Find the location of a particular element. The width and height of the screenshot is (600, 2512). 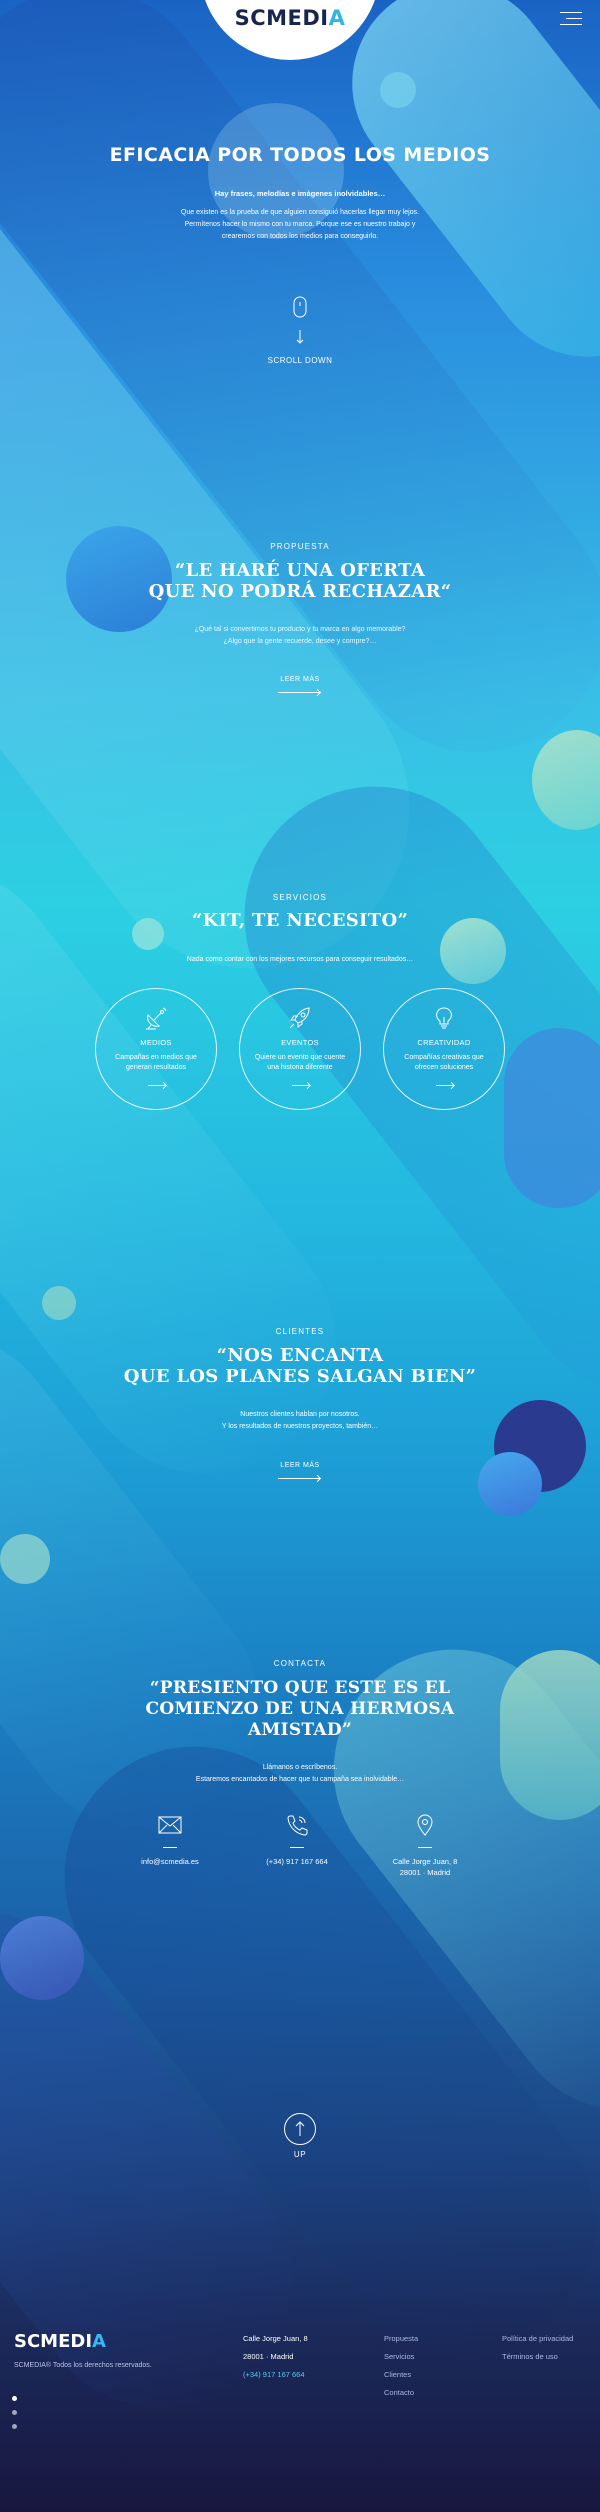

clientes-quote: “NOS ENCANTA QUE LOS PLANES SALGAN BIEN” is located at coordinates (300, 1366).